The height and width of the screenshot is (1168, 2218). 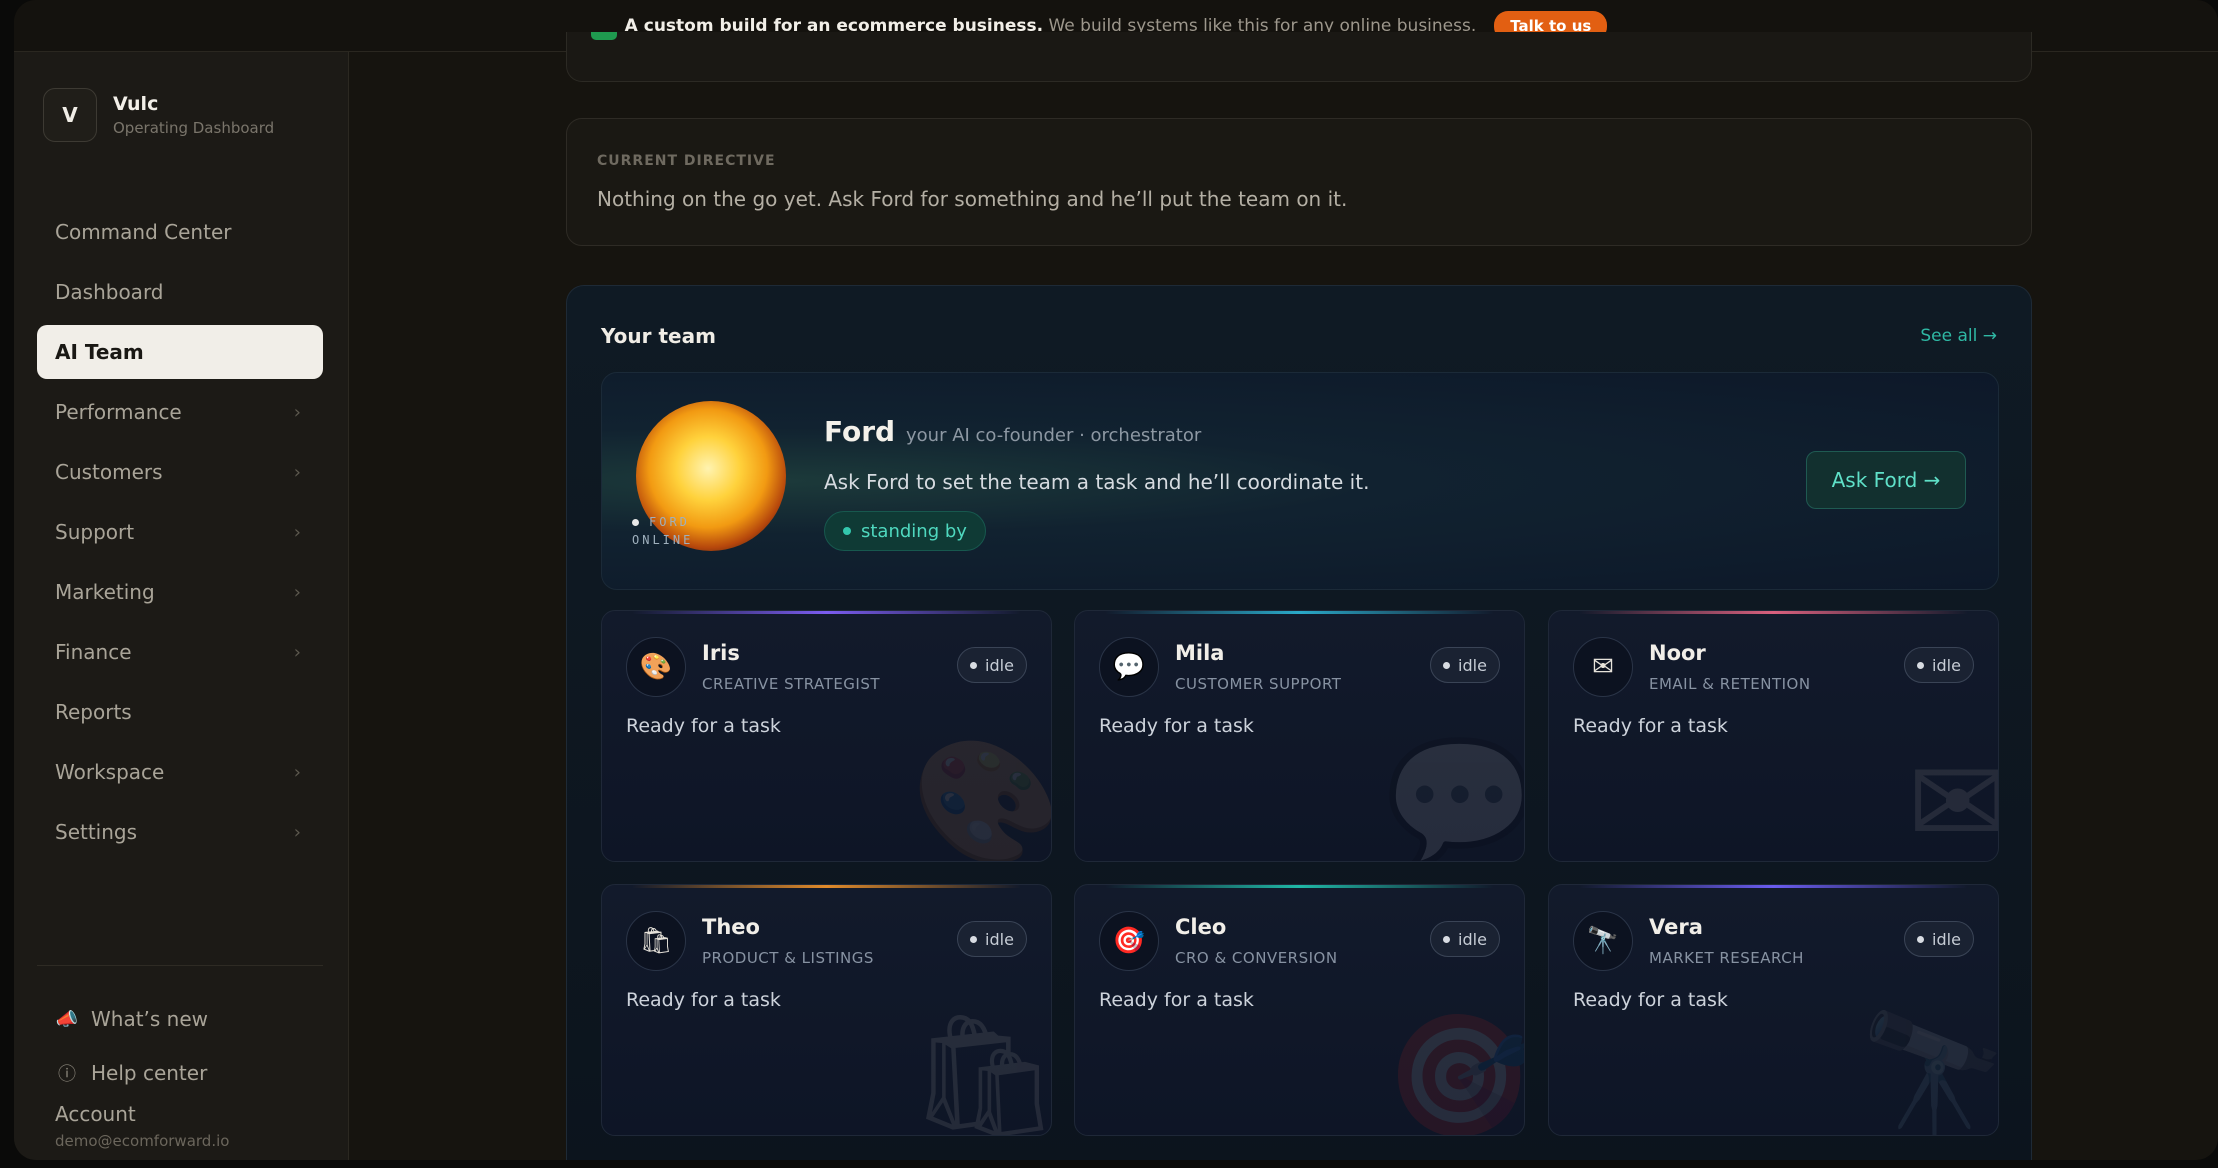 What do you see at coordinates (731, 927) in the screenshot?
I see `agent-name: Theo` at bounding box center [731, 927].